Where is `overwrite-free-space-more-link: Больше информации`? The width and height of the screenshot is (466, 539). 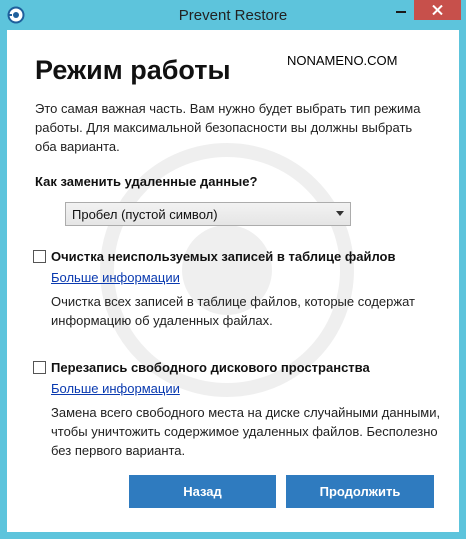 overwrite-free-space-more-link: Больше информации is located at coordinates (115, 388).